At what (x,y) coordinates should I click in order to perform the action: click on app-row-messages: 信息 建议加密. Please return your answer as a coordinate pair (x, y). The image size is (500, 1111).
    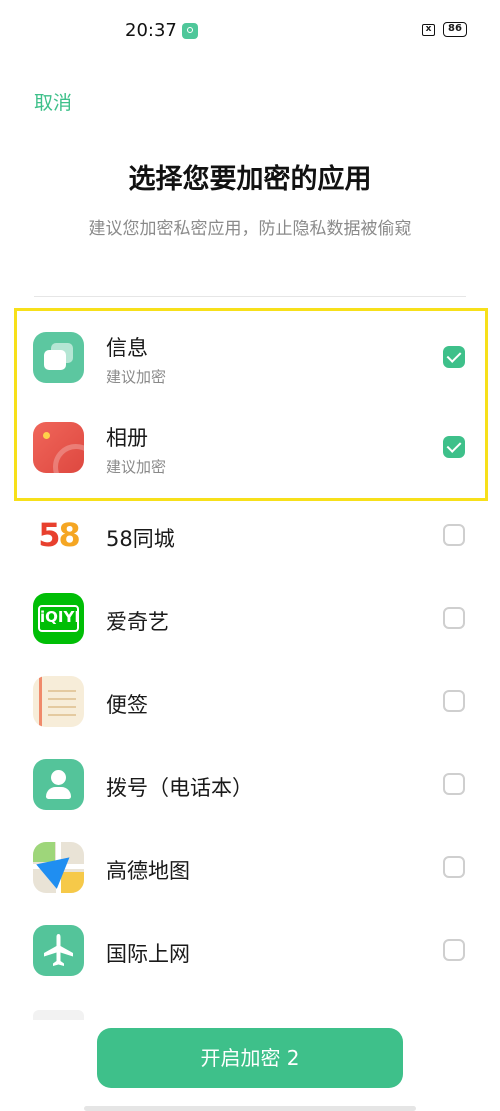
    Looking at the image, I should click on (250, 358).